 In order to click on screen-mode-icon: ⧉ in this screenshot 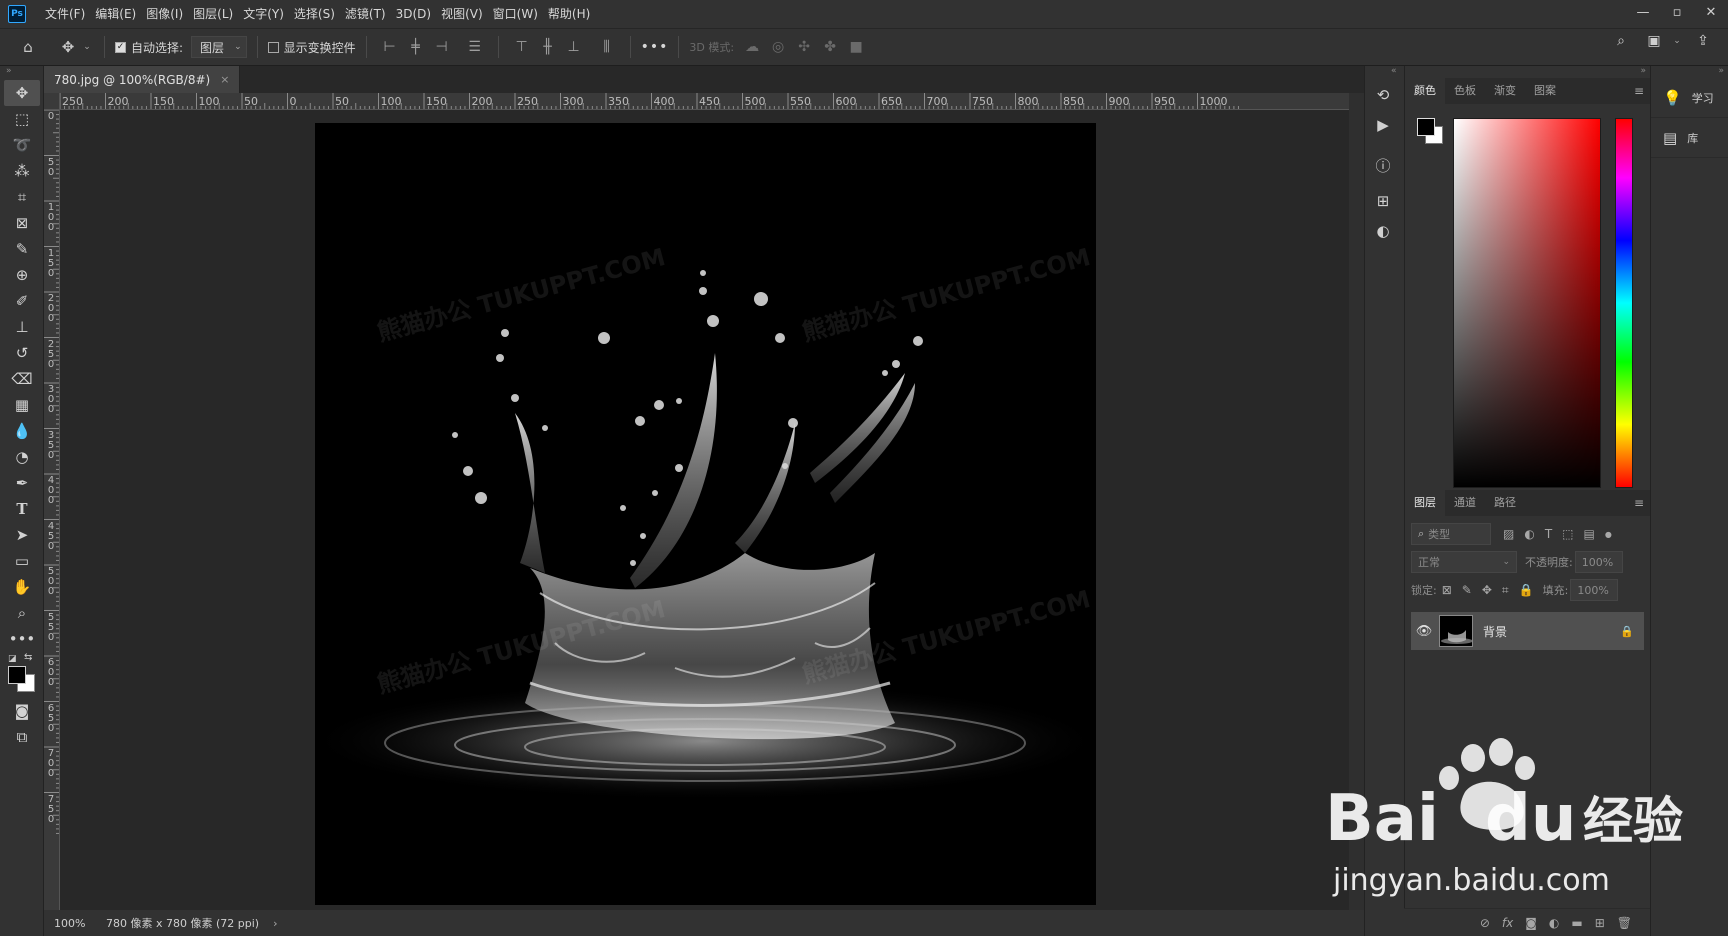, I will do `click(22, 737)`.